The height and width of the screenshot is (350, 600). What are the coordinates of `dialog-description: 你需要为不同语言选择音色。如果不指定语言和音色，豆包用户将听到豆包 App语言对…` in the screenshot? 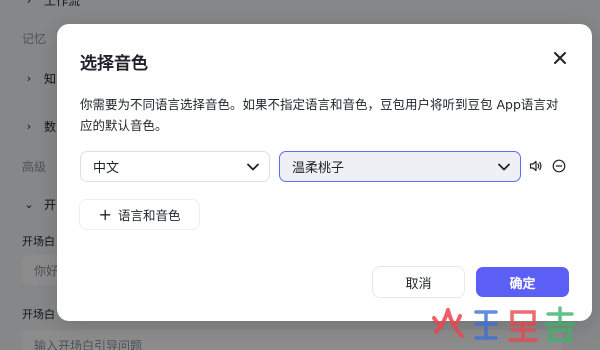 It's located at (319, 115).